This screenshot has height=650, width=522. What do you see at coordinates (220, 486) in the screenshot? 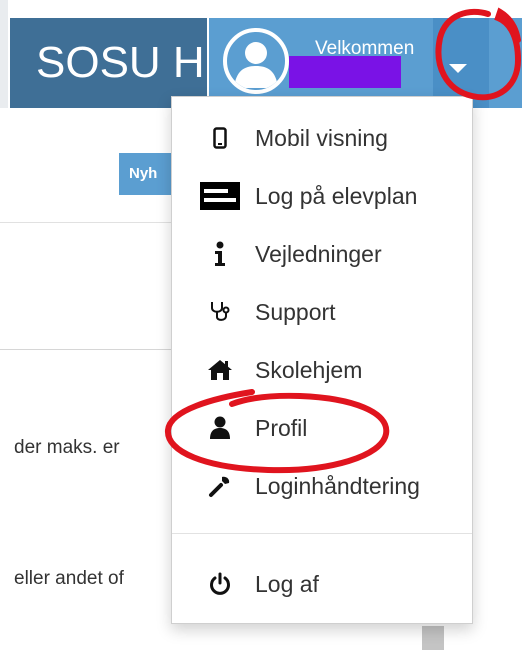
I see `wrench-icon` at bounding box center [220, 486].